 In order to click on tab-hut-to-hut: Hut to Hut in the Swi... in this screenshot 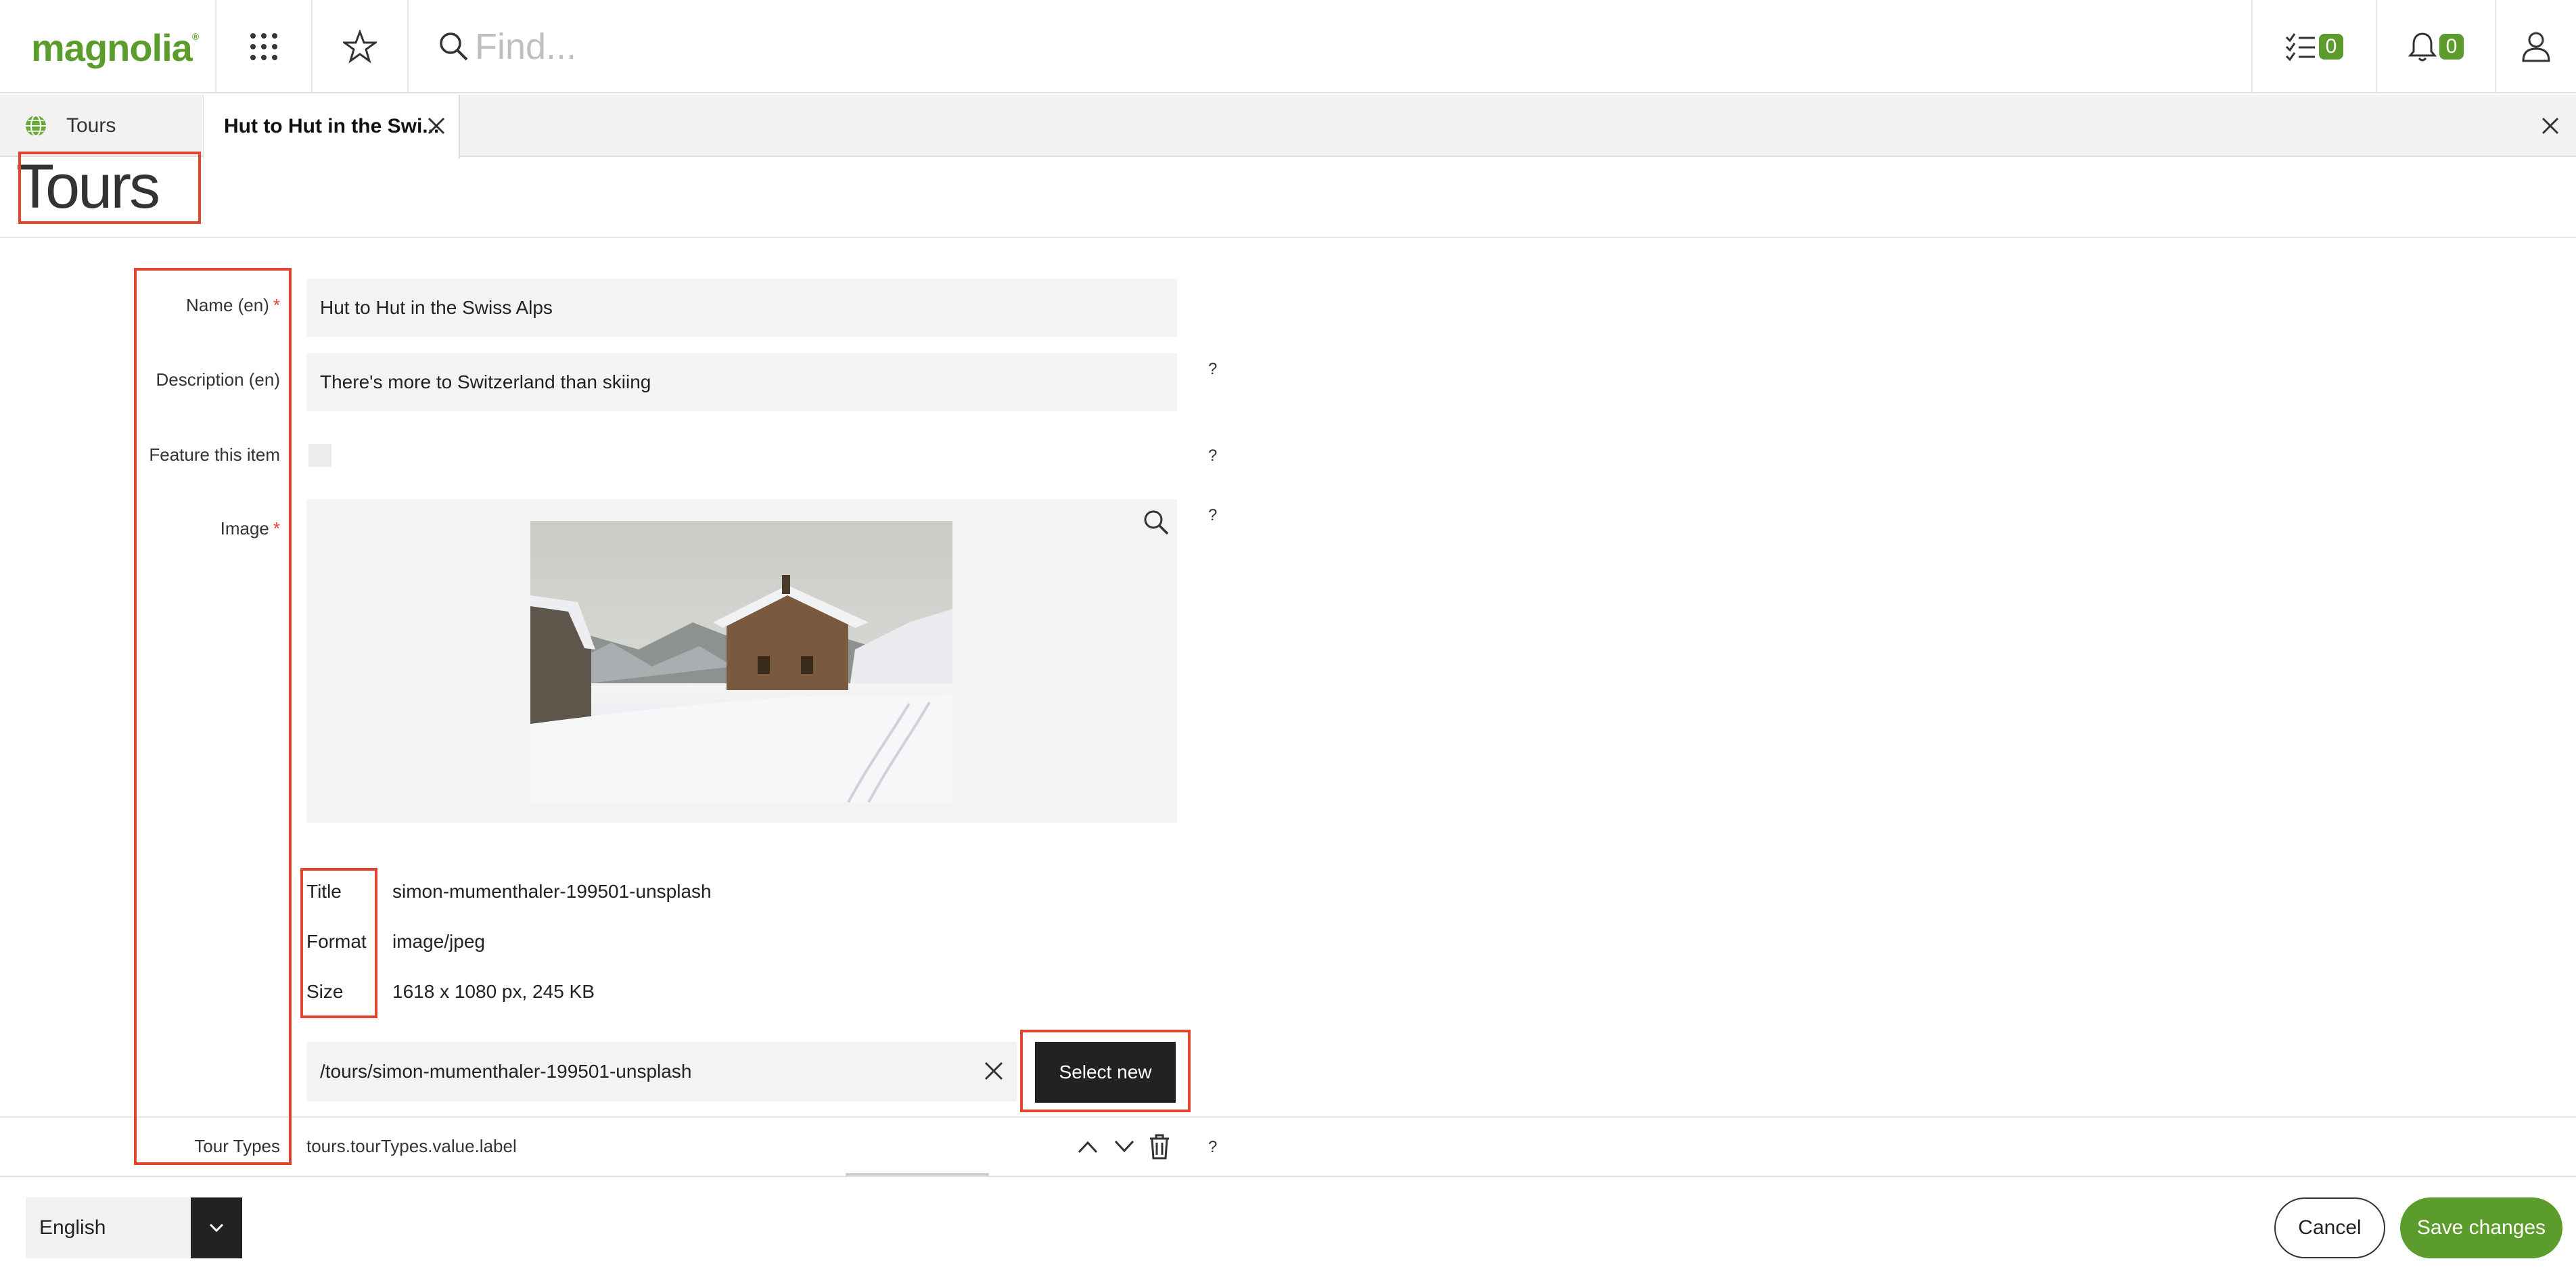, I will do `click(331, 126)`.